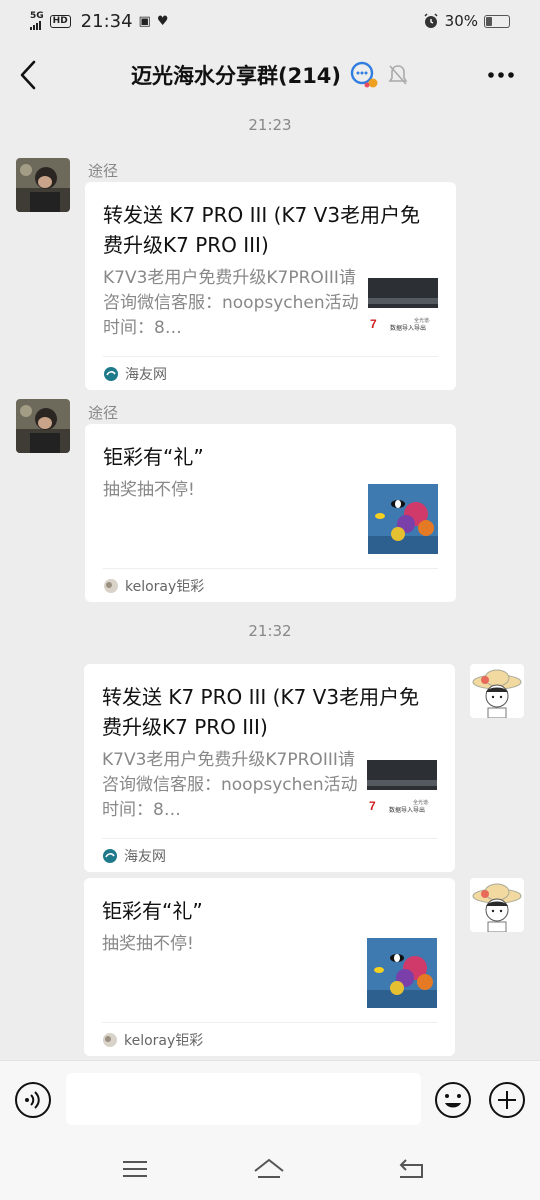  I want to click on chat-title: 迈光海水分享群(214), so click(236, 76).